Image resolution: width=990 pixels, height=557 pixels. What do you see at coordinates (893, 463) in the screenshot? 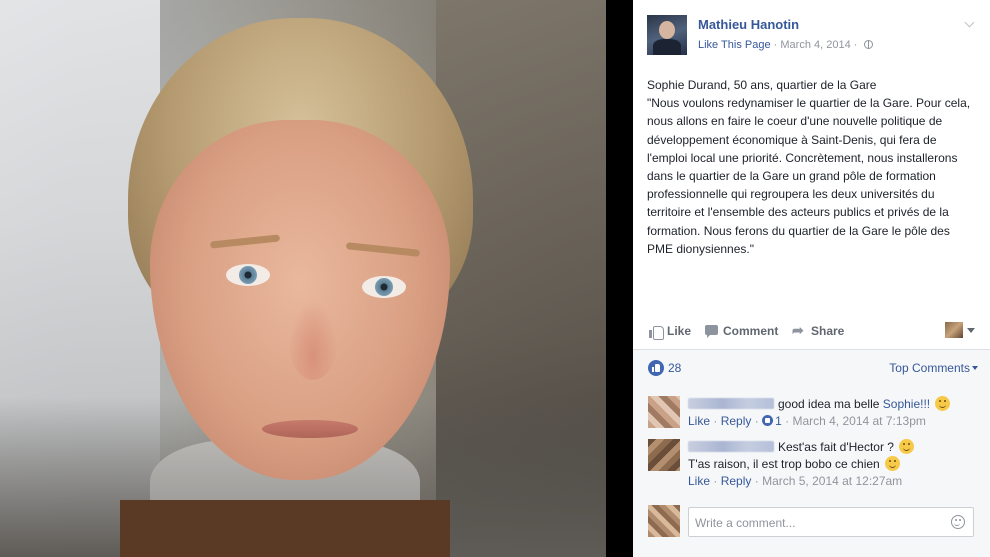
I see `laughing-emoji-icon` at bounding box center [893, 463].